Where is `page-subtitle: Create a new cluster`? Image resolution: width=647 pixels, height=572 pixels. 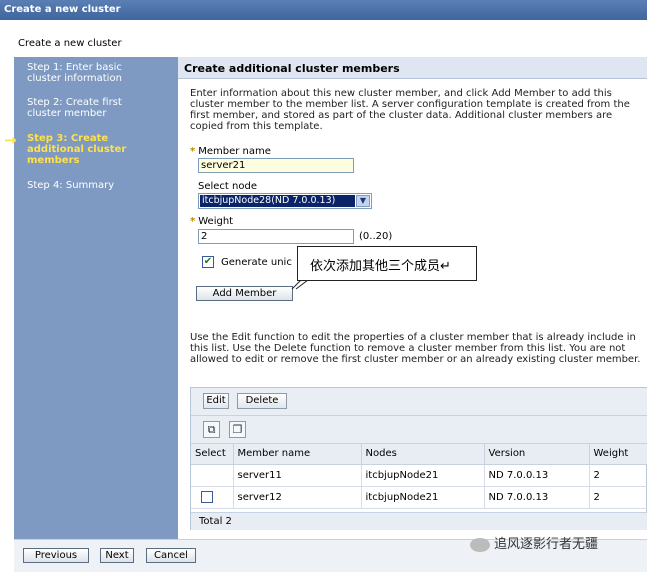
page-subtitle: Create a new cluster is located at coordinates (70, 43).